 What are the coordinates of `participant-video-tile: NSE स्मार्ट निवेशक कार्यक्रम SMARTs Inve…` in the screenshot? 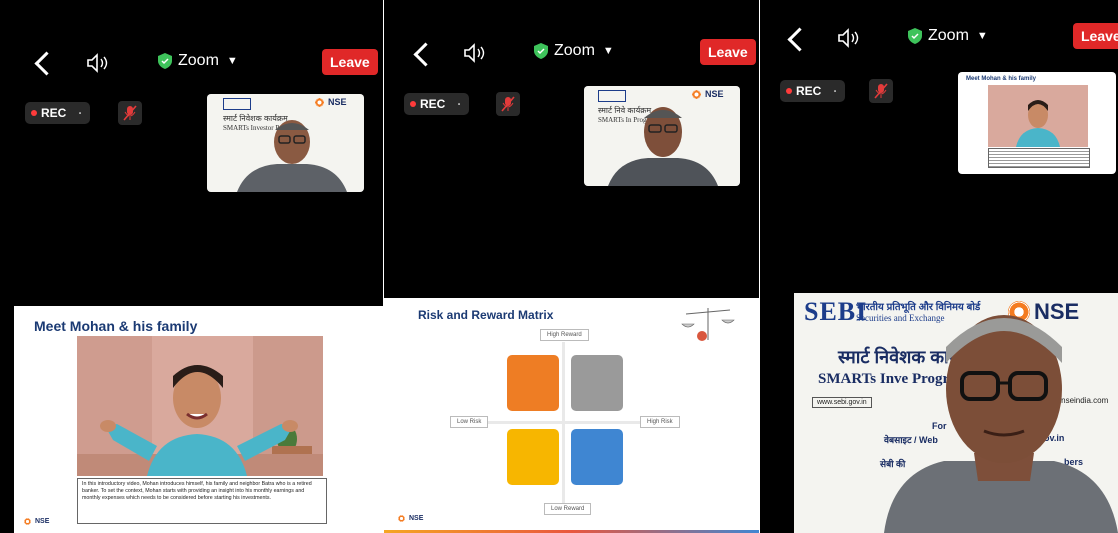 It's located at (285, 143).